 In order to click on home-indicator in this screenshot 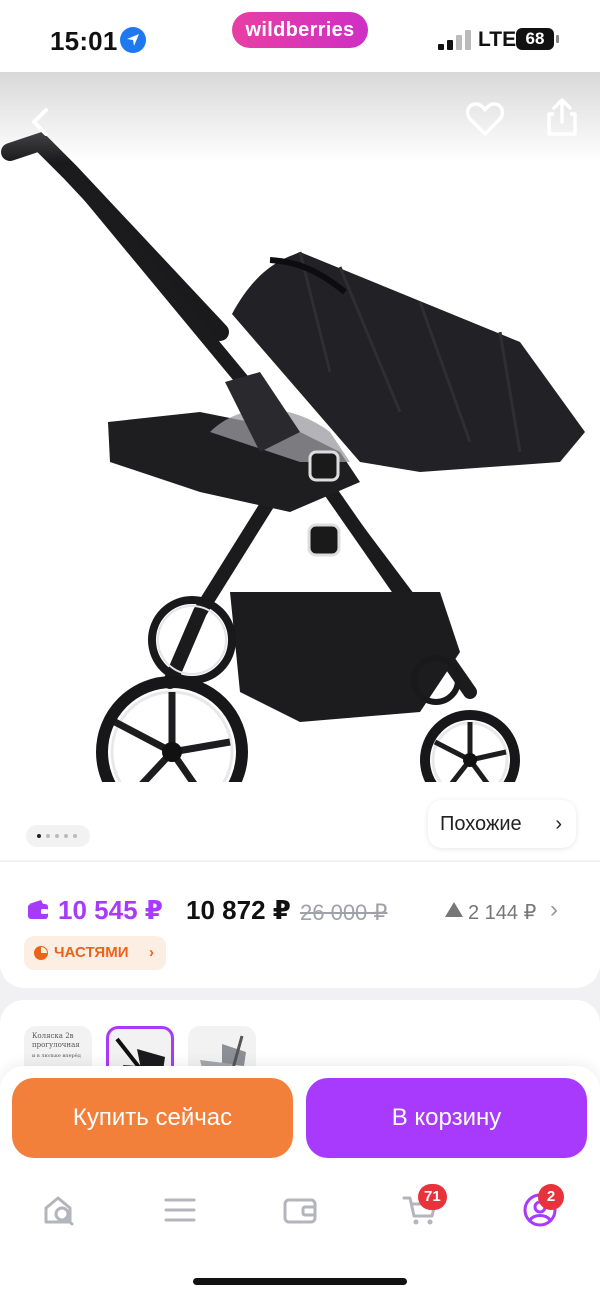, I will do `click(300, 1281)`.